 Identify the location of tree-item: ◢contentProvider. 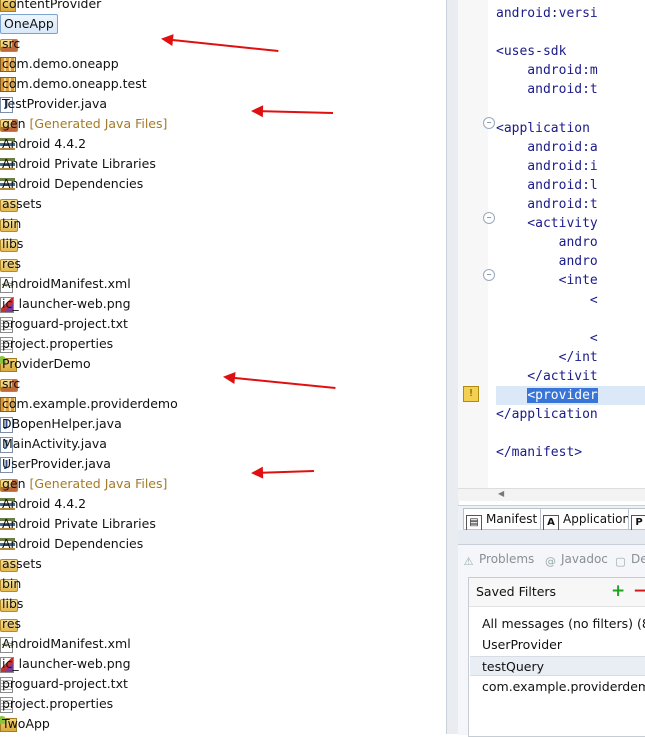
(223, 7).